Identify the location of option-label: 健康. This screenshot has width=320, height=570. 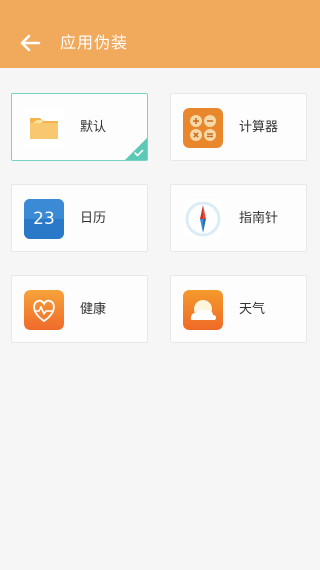
(93, 309).